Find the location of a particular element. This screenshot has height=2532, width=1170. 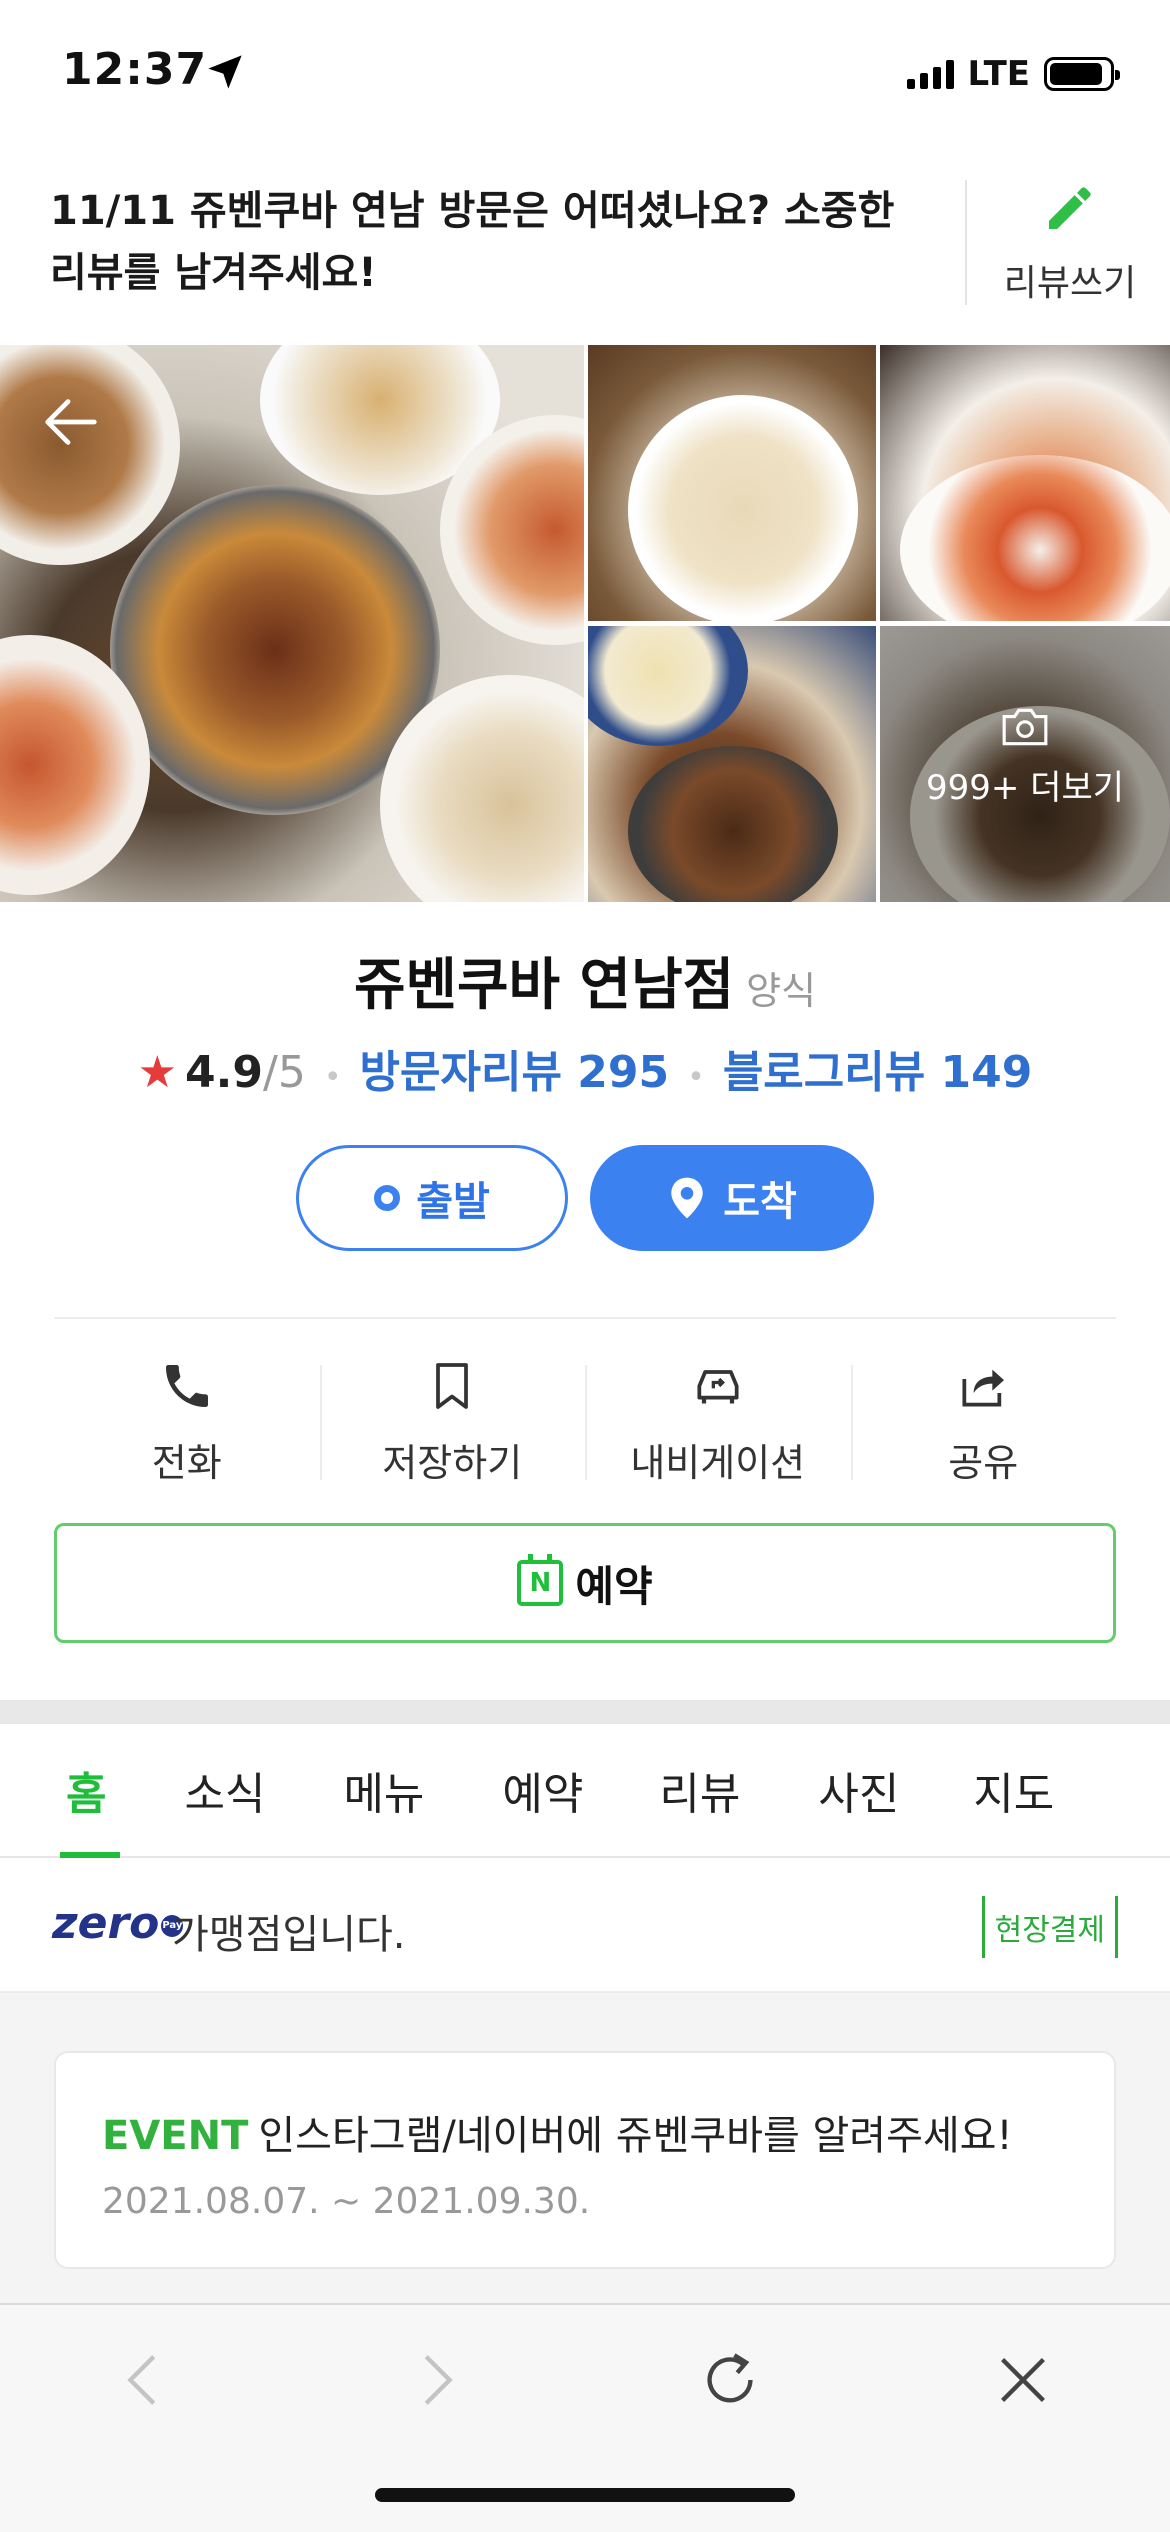

tab-reviews: 리뷰 is located at coordinates (706, 1790).